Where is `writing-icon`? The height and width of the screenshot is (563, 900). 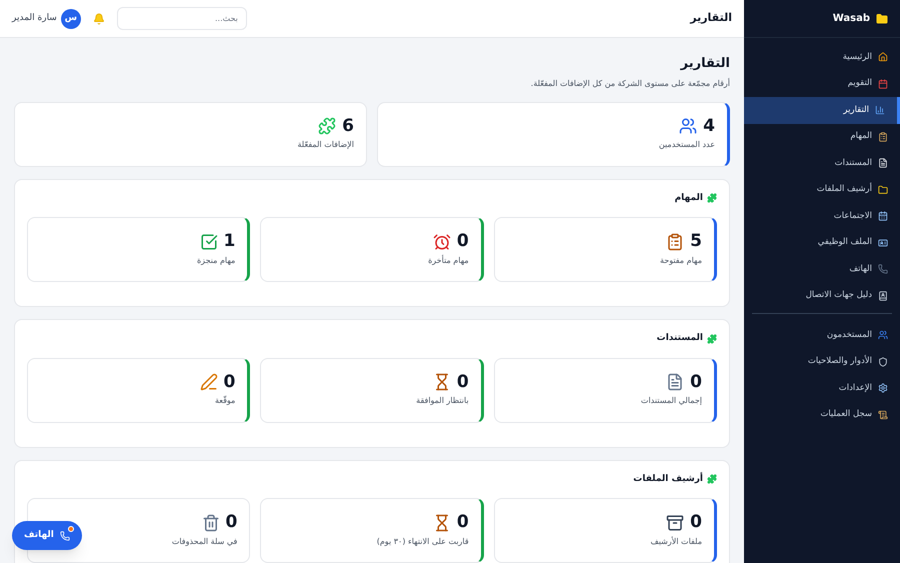 writing-icon is located at coordinates (209, 382).